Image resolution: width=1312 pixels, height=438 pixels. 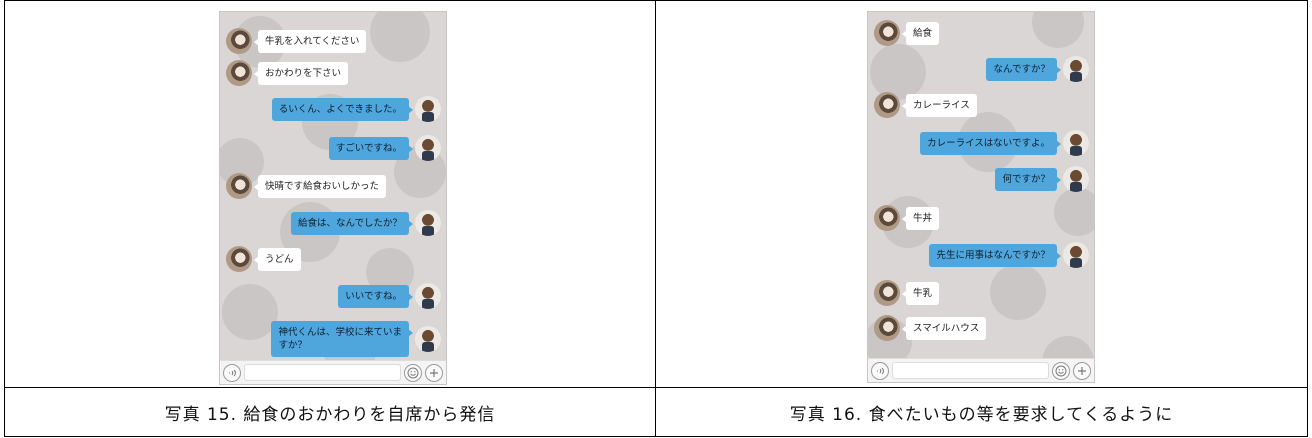 What do you see at coordinates (990, 143) in the screenshot?
I see `sent-message-bubble: カレーライスはないですよ。` at bounding box center [990, 143].